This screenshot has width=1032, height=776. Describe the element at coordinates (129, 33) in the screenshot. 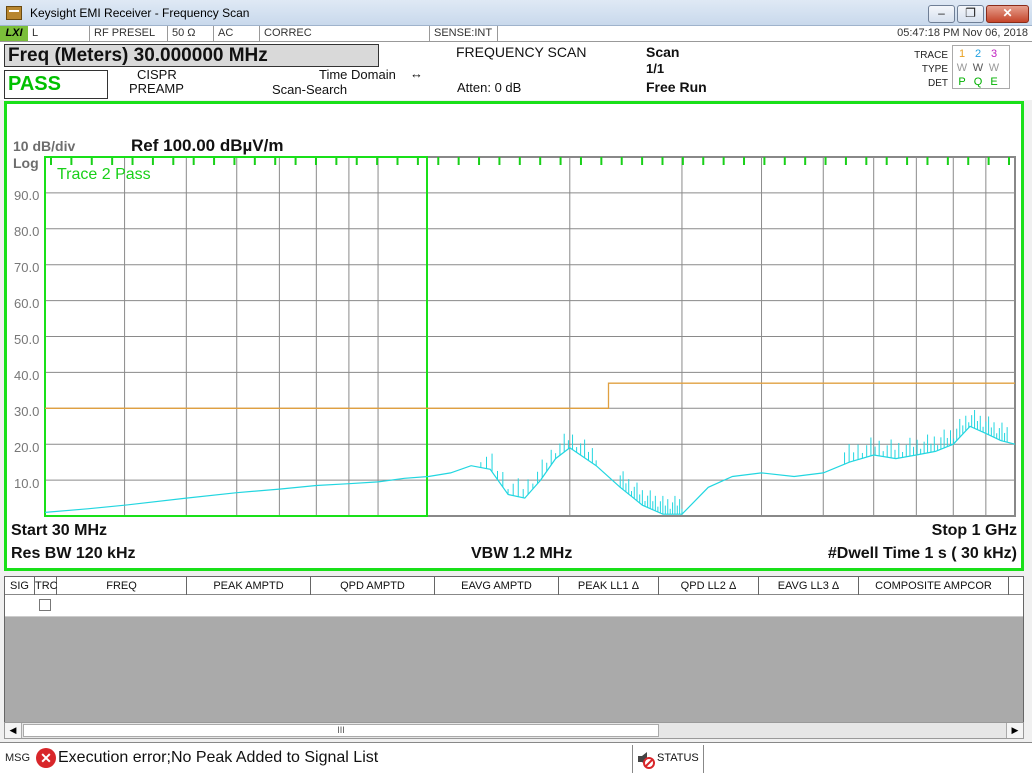

I see `rf-presel-indicator: RF PRESEL` at that location.